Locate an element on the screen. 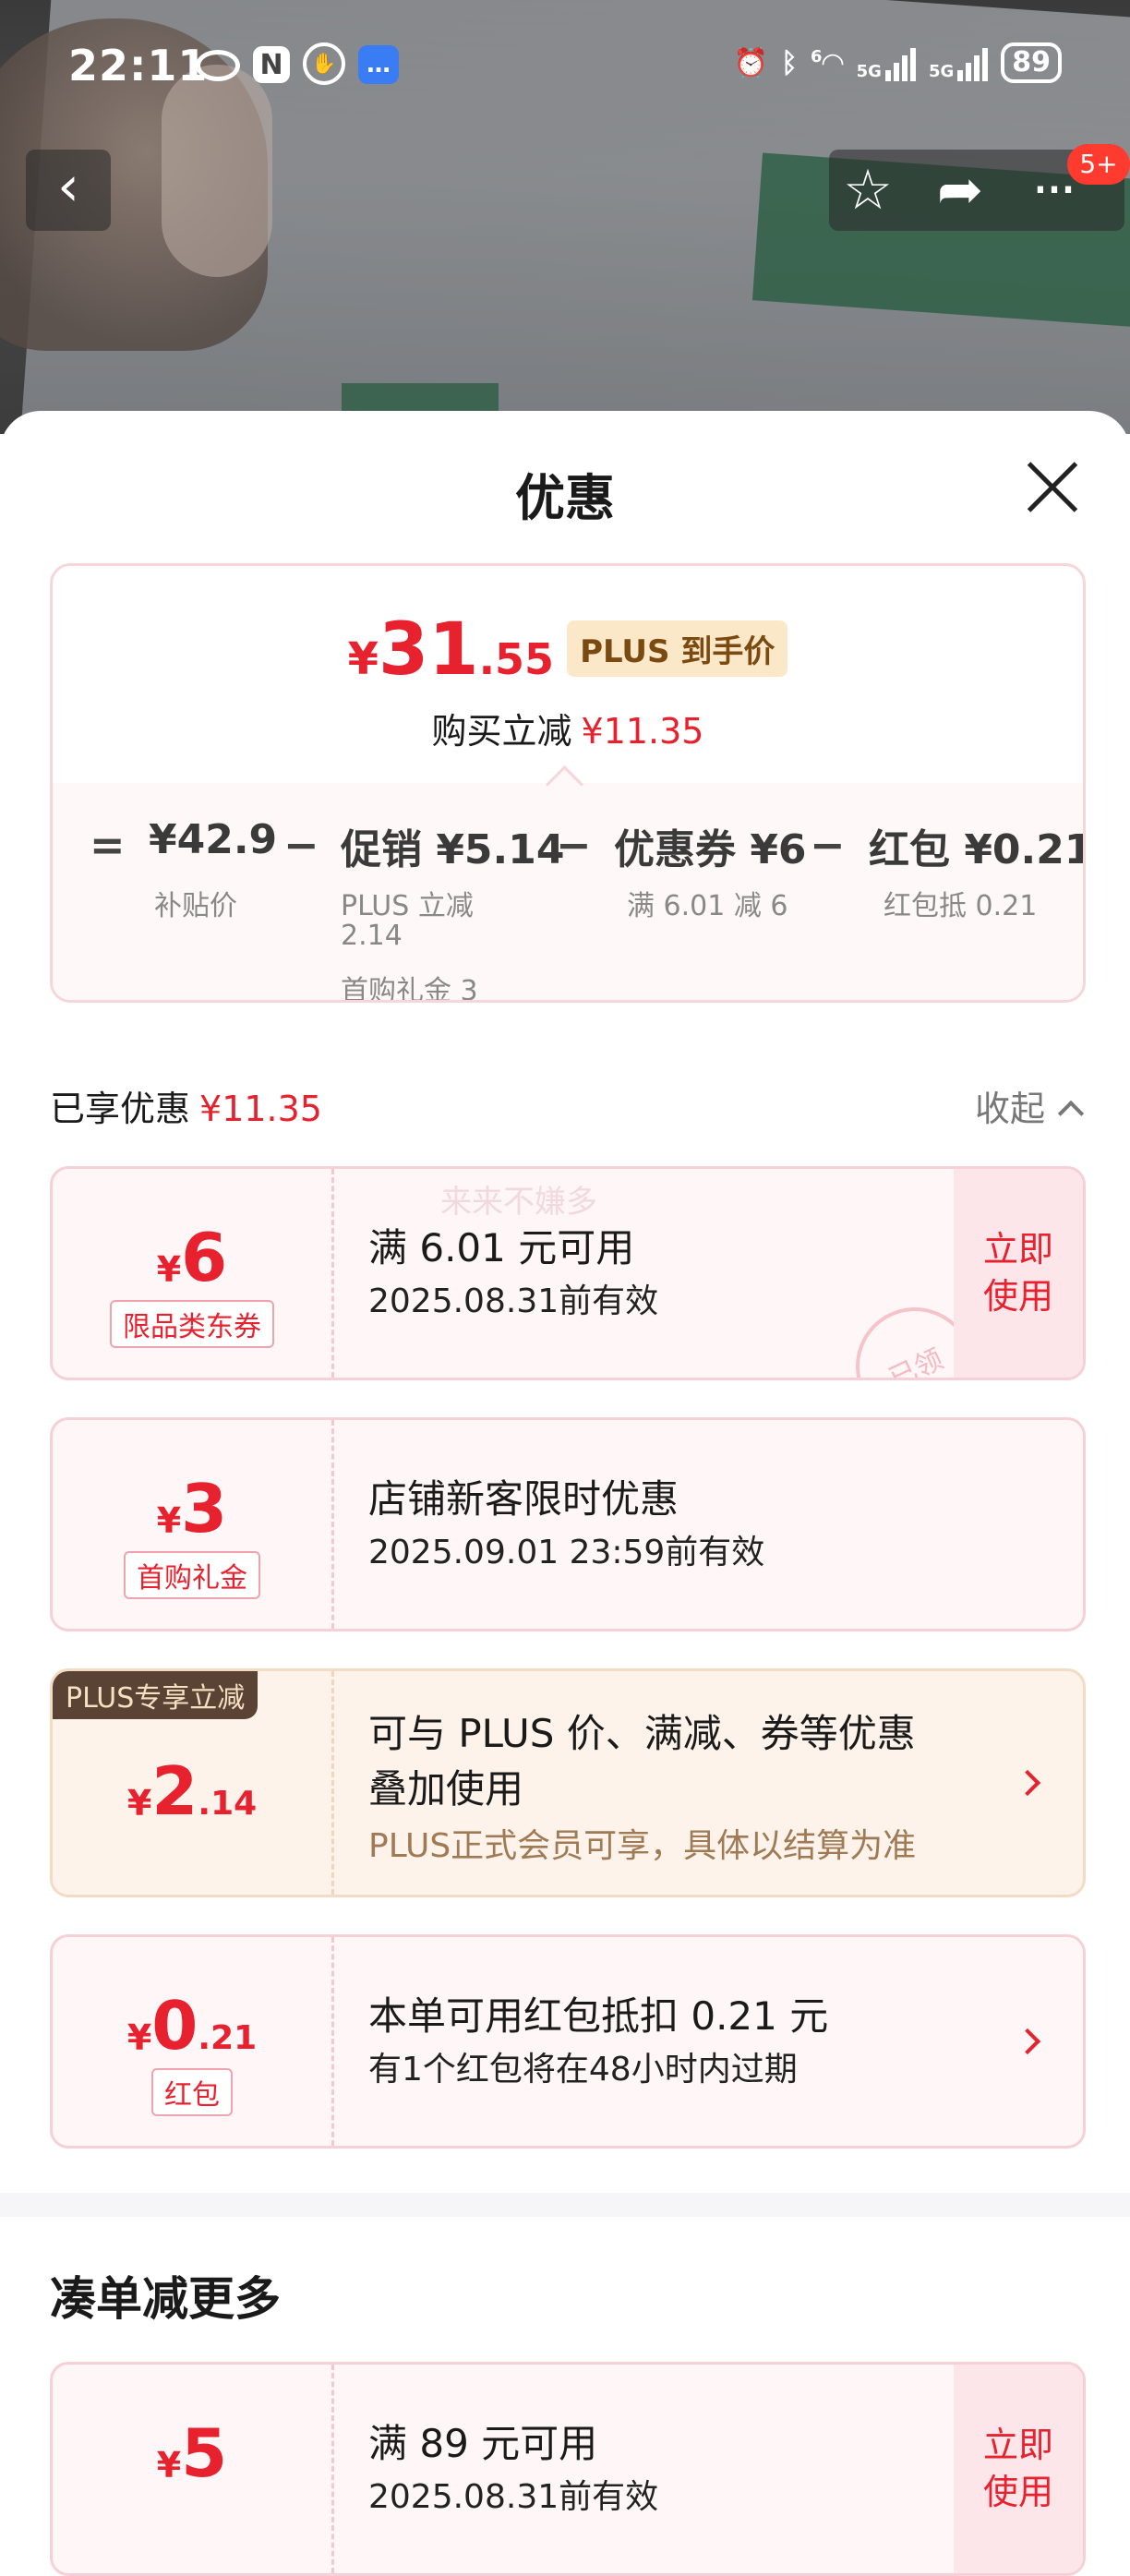  promo-amount: 促销 ¥5.14 is located at coordinates (453, 849).